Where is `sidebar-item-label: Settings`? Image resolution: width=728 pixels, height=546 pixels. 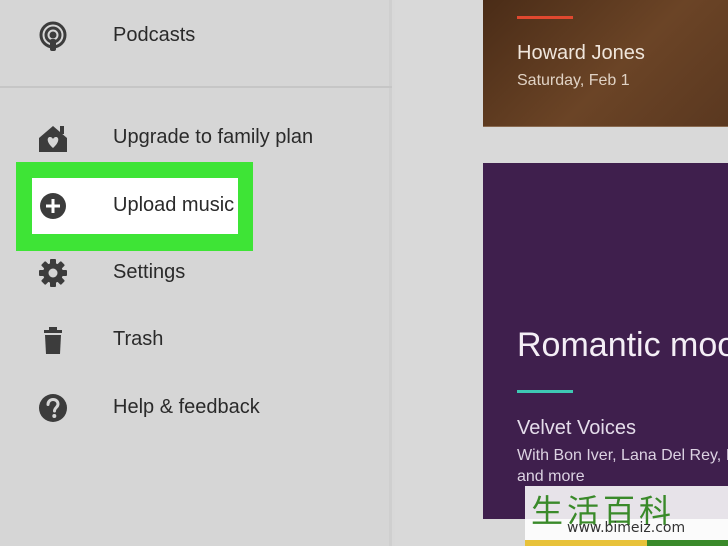 sidebar-item-label: Settings is located at coordinates (149, 272).